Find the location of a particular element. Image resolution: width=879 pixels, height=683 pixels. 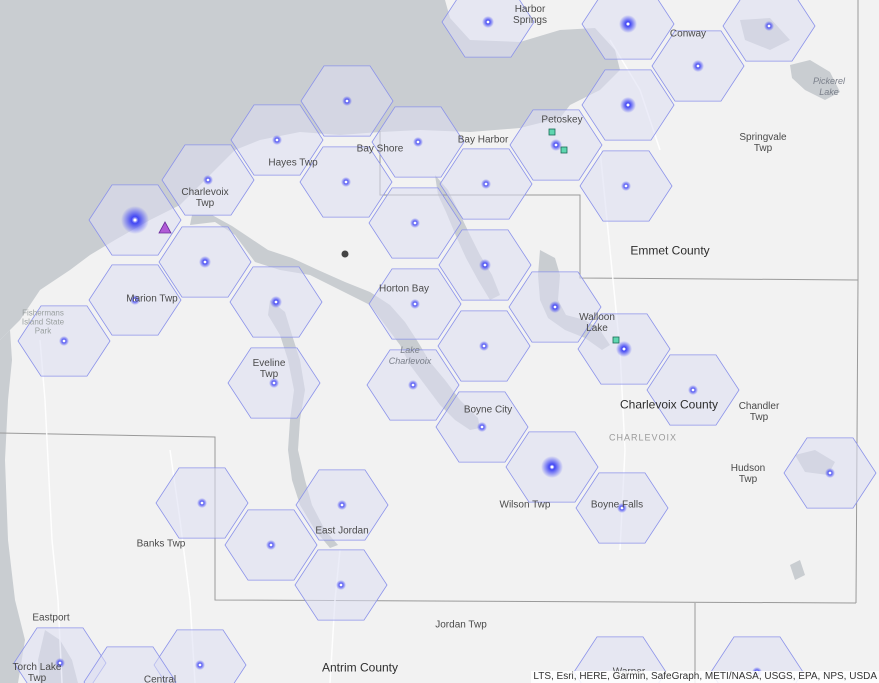

place-label-2: Pickerel Lake is located at coordinates (829, 86).